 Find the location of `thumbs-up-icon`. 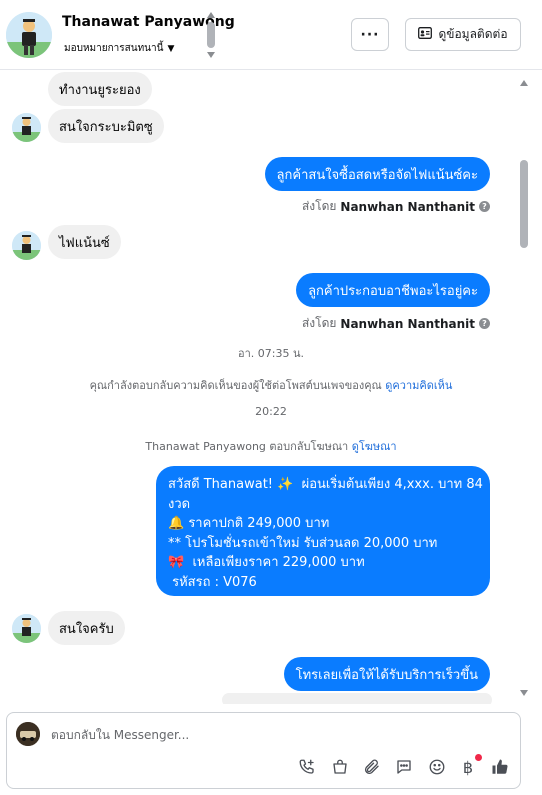

thumbs-up-icon is located at coordinates (500, 767).